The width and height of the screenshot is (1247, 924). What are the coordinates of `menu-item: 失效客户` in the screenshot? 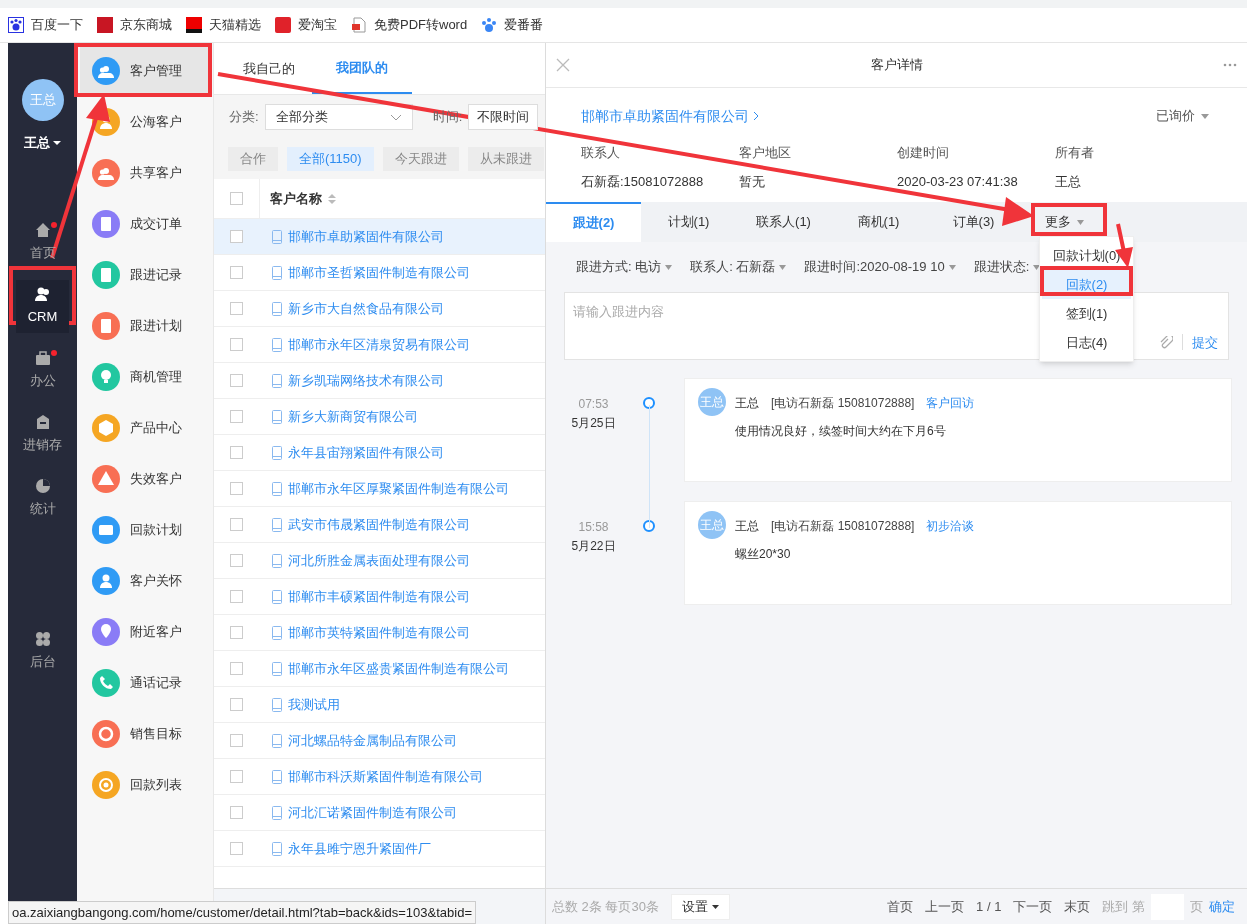 It's located at (145, 478).